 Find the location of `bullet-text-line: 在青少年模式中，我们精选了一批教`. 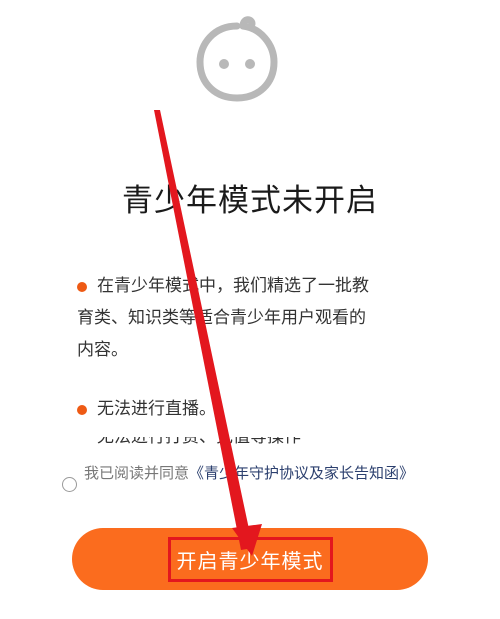

bullet-text-line: 在青少年模式中，我们精选了一批教 is located at coordinates (233, 286).